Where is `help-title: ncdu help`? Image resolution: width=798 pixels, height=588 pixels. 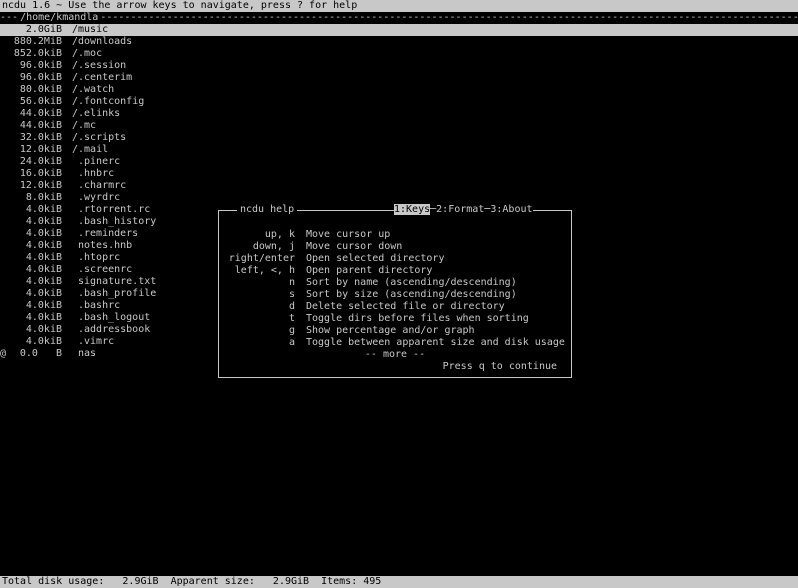 help-title: ncdu help is located at coordinates (267, 210).